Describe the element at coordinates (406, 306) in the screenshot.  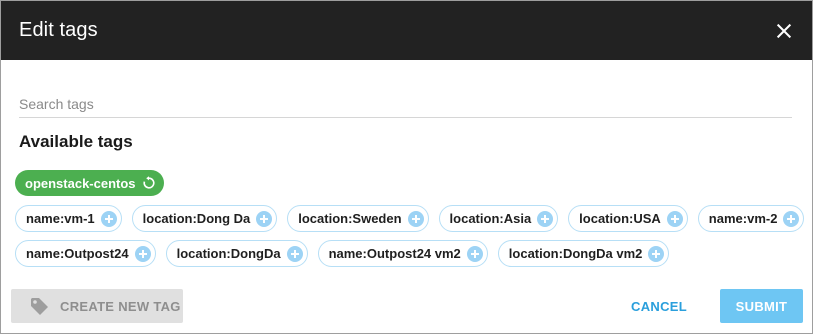
I see `dialog-footer: CREATE NEW TAG CANCEL SUBMIT` at that location.